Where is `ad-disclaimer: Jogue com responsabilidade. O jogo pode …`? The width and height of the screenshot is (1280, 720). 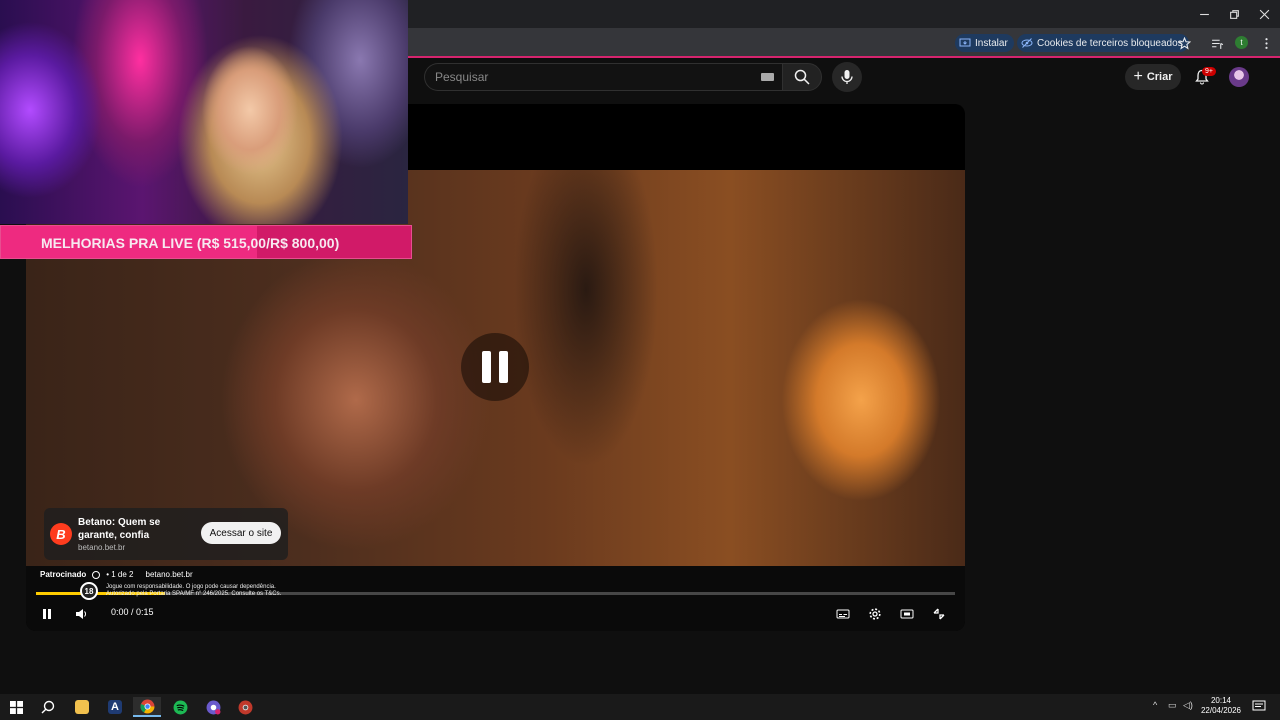 ad-disclaimer: Jogue com responsabilidade. O jogo pode … is located at coordinates (206, 591).